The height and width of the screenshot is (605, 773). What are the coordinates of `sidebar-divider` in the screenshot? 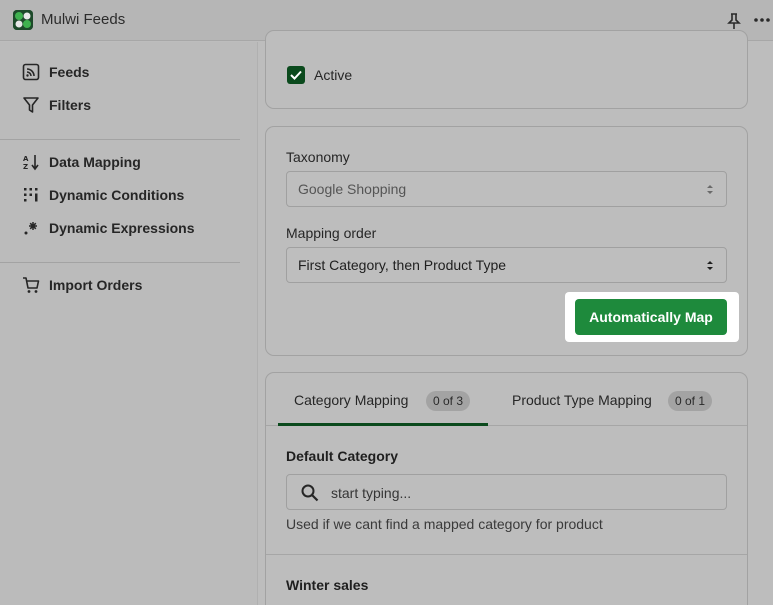 It's located at (257, 323).